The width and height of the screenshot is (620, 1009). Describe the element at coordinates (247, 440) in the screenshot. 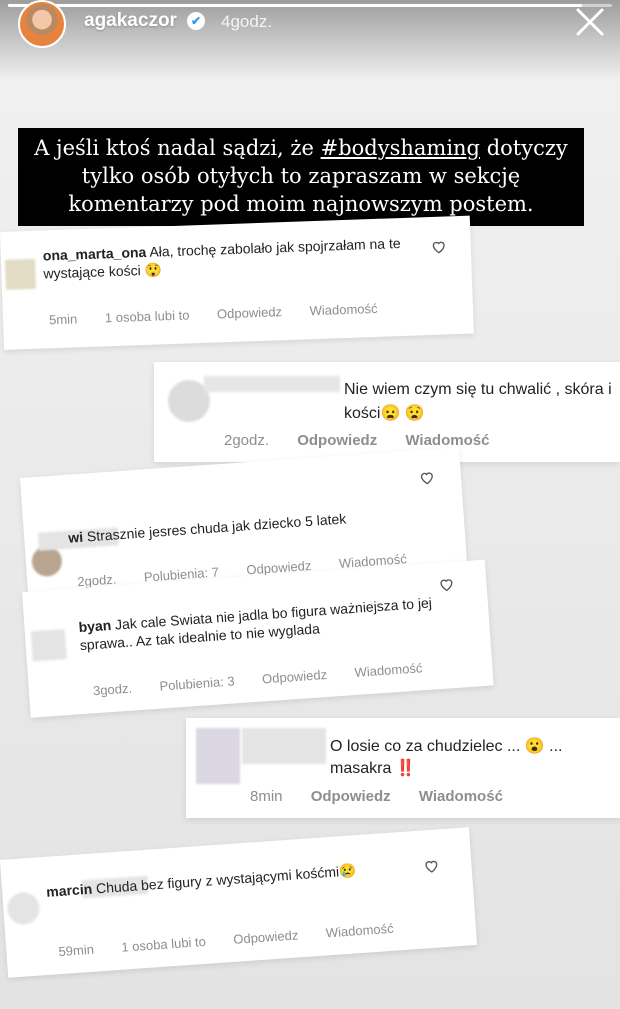

I see `comment-time: 2godz.` at that location.